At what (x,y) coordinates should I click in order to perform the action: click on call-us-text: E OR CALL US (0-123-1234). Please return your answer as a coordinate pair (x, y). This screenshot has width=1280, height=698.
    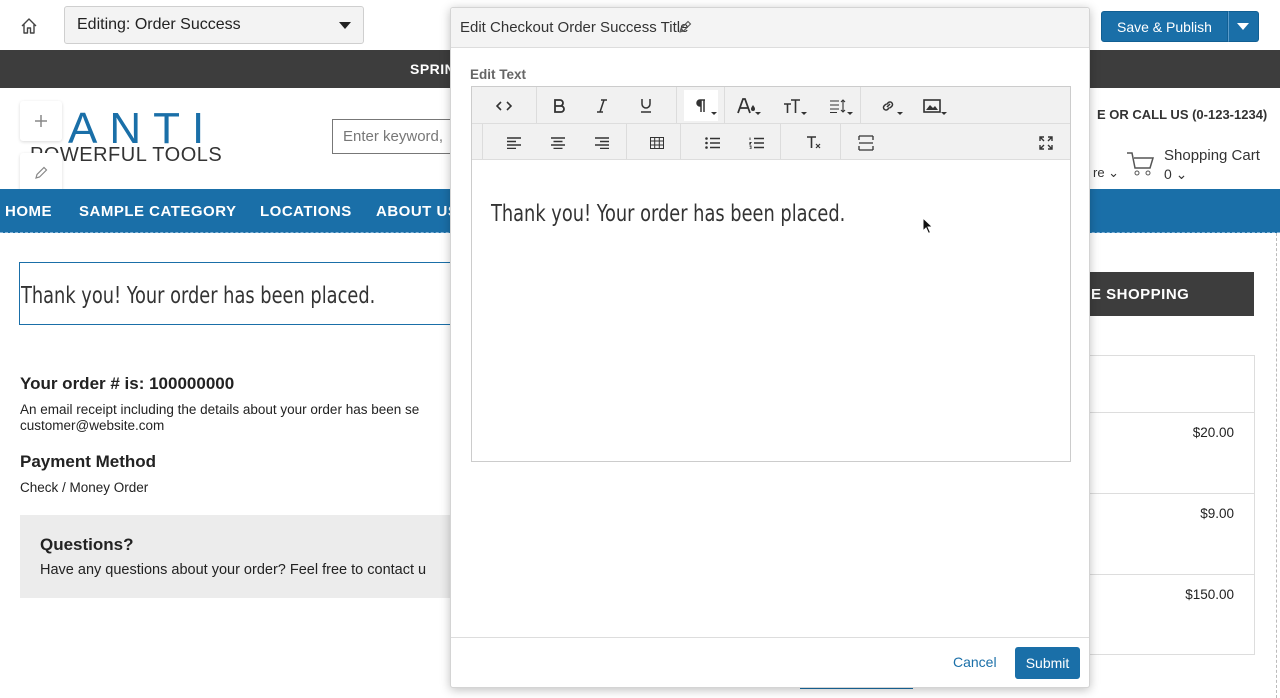
    Looking at the image, I should click on (1182, 114).